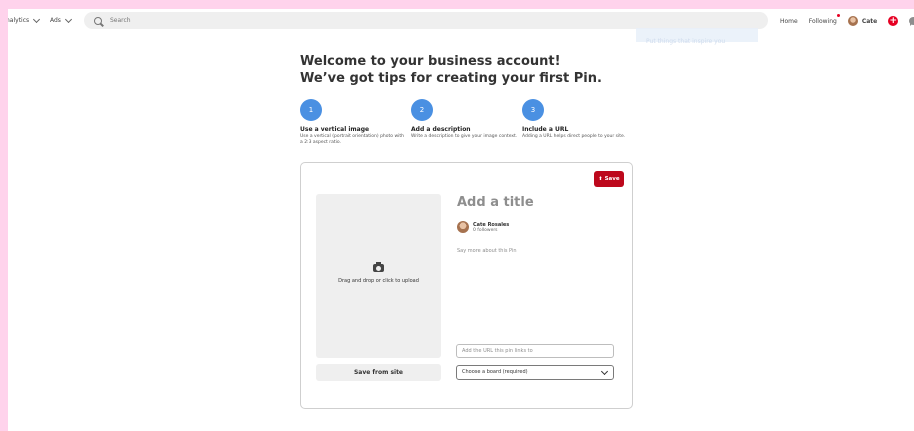  Describe the element at coordinates (533, 110) in the screenshot. I see `step-number-badge: 3` at that location.